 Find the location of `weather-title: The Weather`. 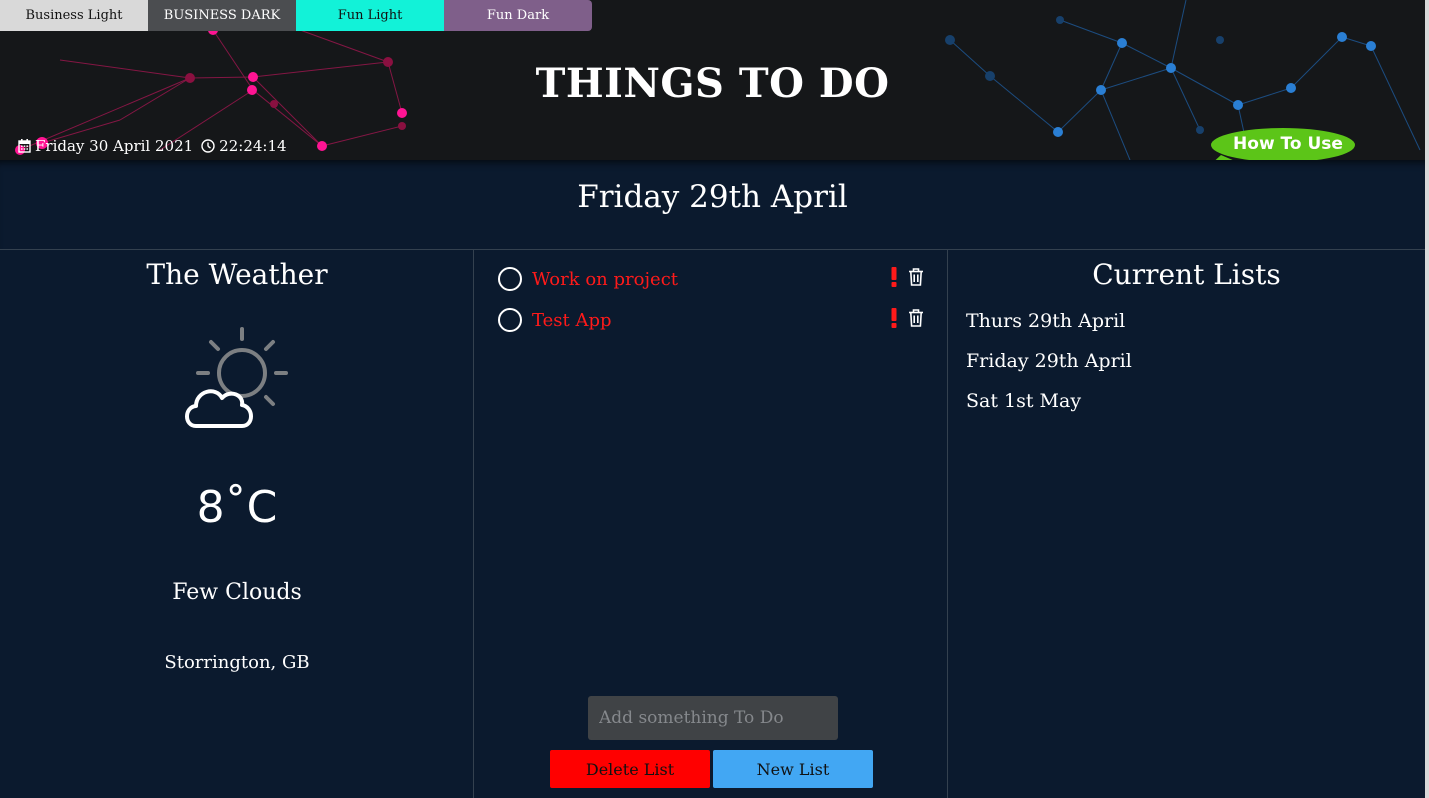

weather-title: The Weather is located at coordinates (237, 274).